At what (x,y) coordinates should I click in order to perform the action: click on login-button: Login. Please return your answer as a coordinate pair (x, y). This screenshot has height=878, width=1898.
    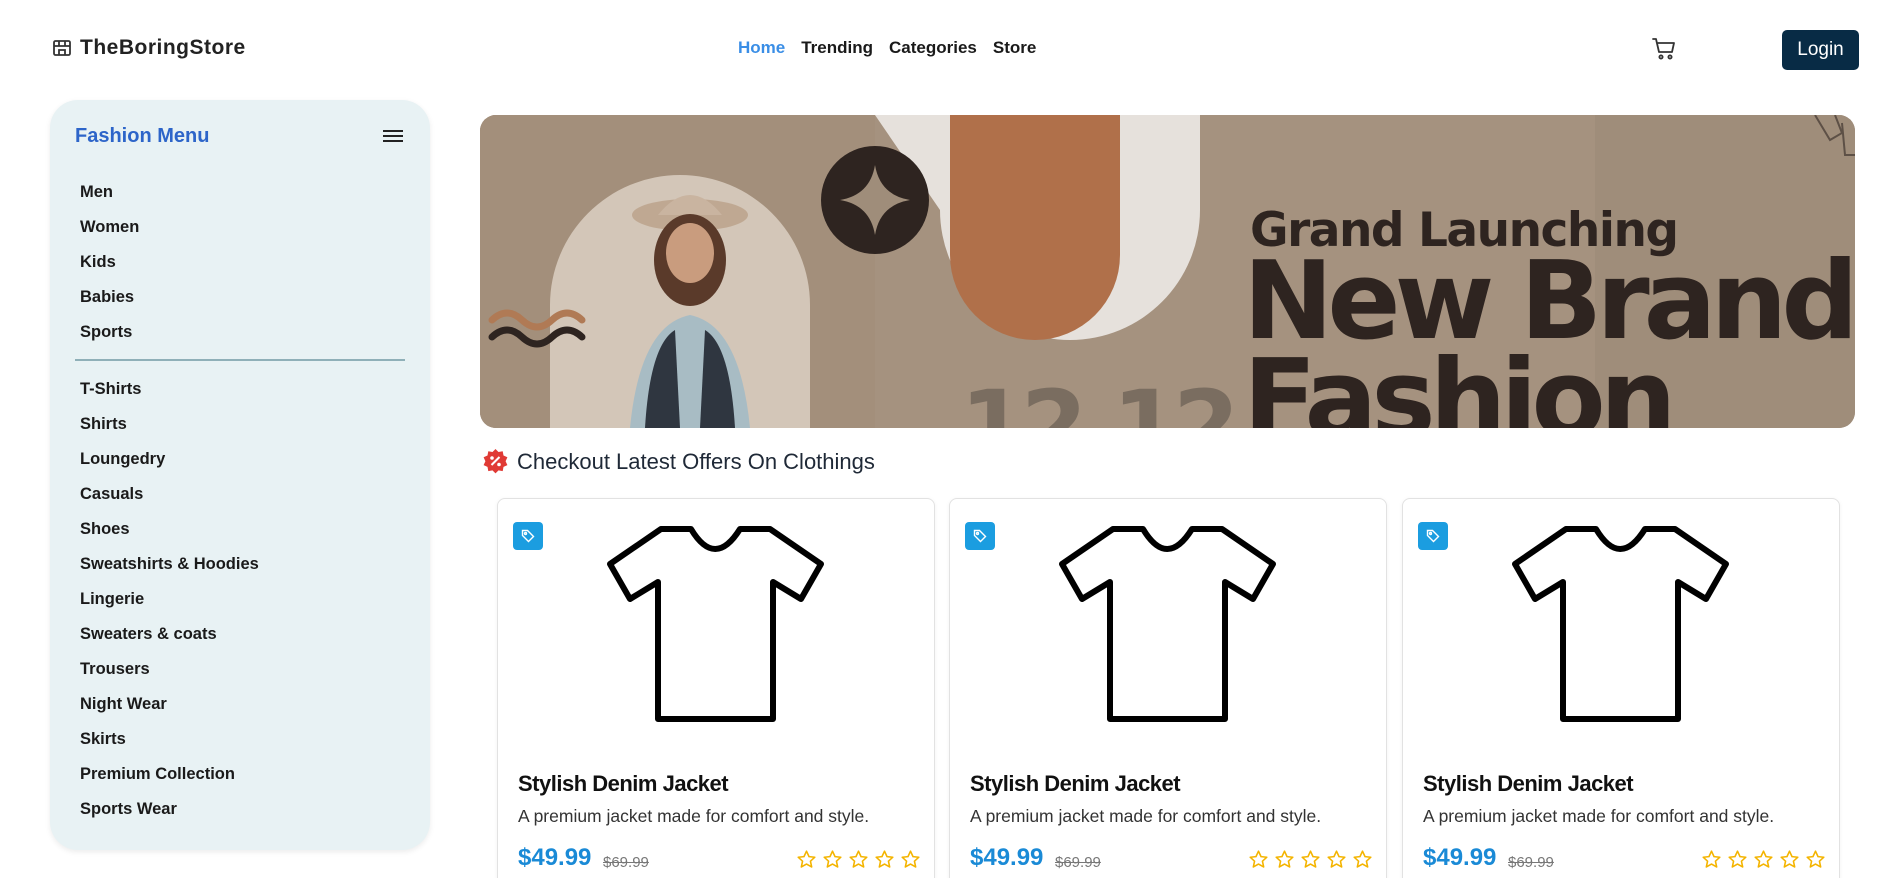
    Looking at the image, I should click on (1820, 50).